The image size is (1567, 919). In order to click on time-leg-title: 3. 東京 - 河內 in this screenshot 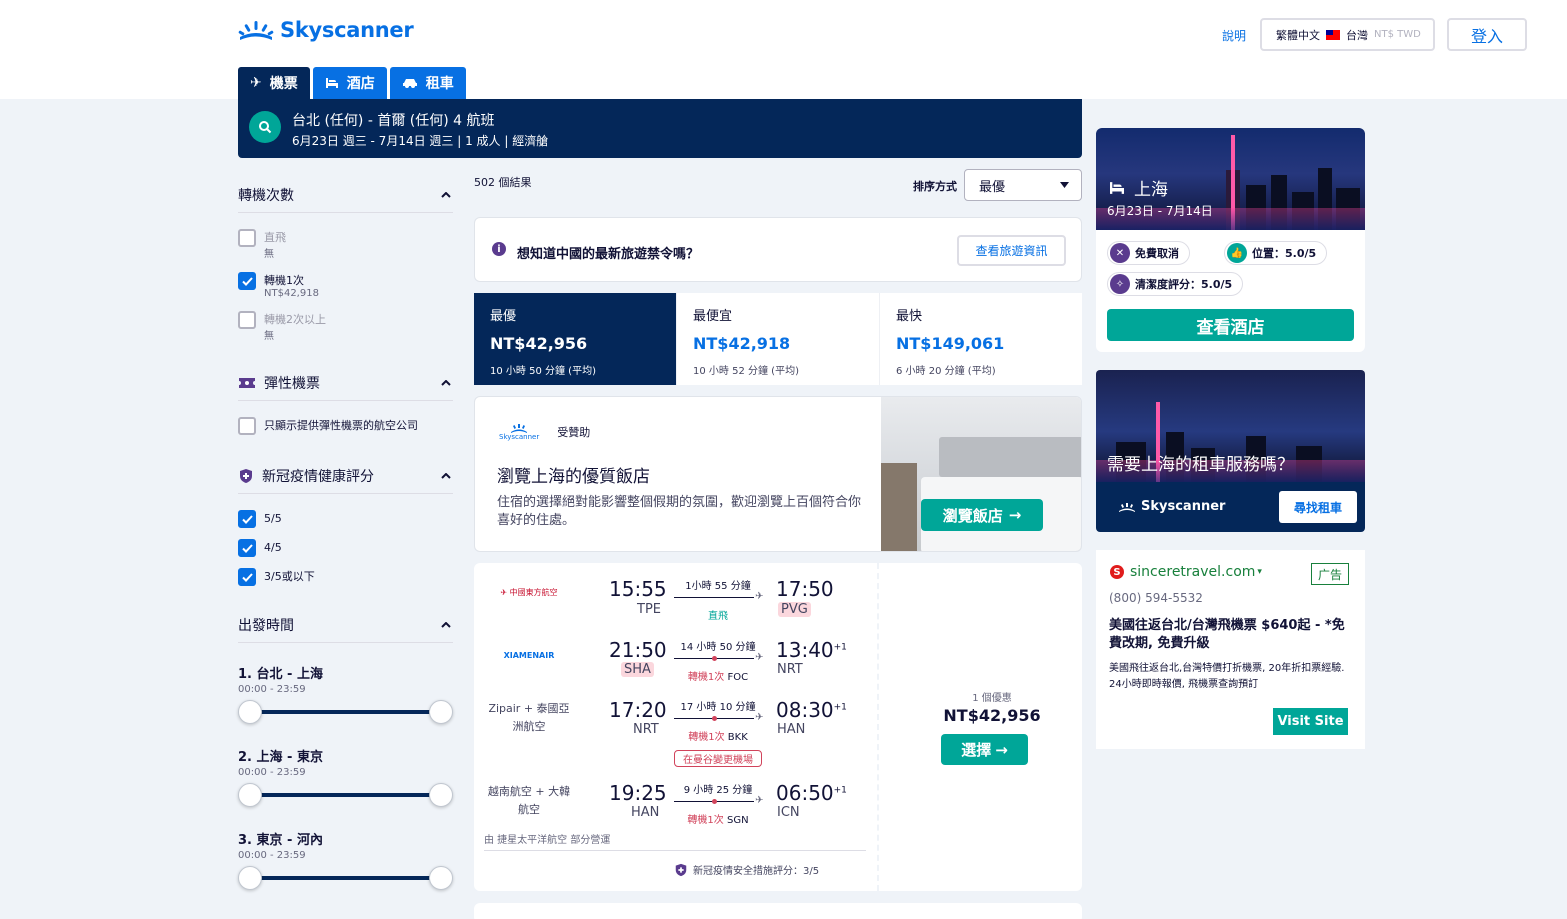, I will do `click(280, 840)`.